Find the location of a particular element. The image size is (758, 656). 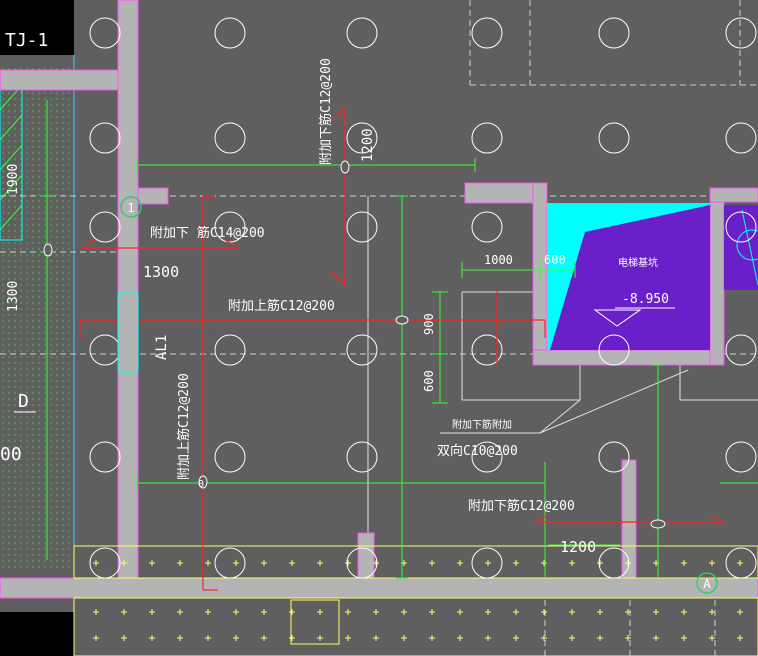

label-tj: TJ-1 is located at coordinates (26, 40).